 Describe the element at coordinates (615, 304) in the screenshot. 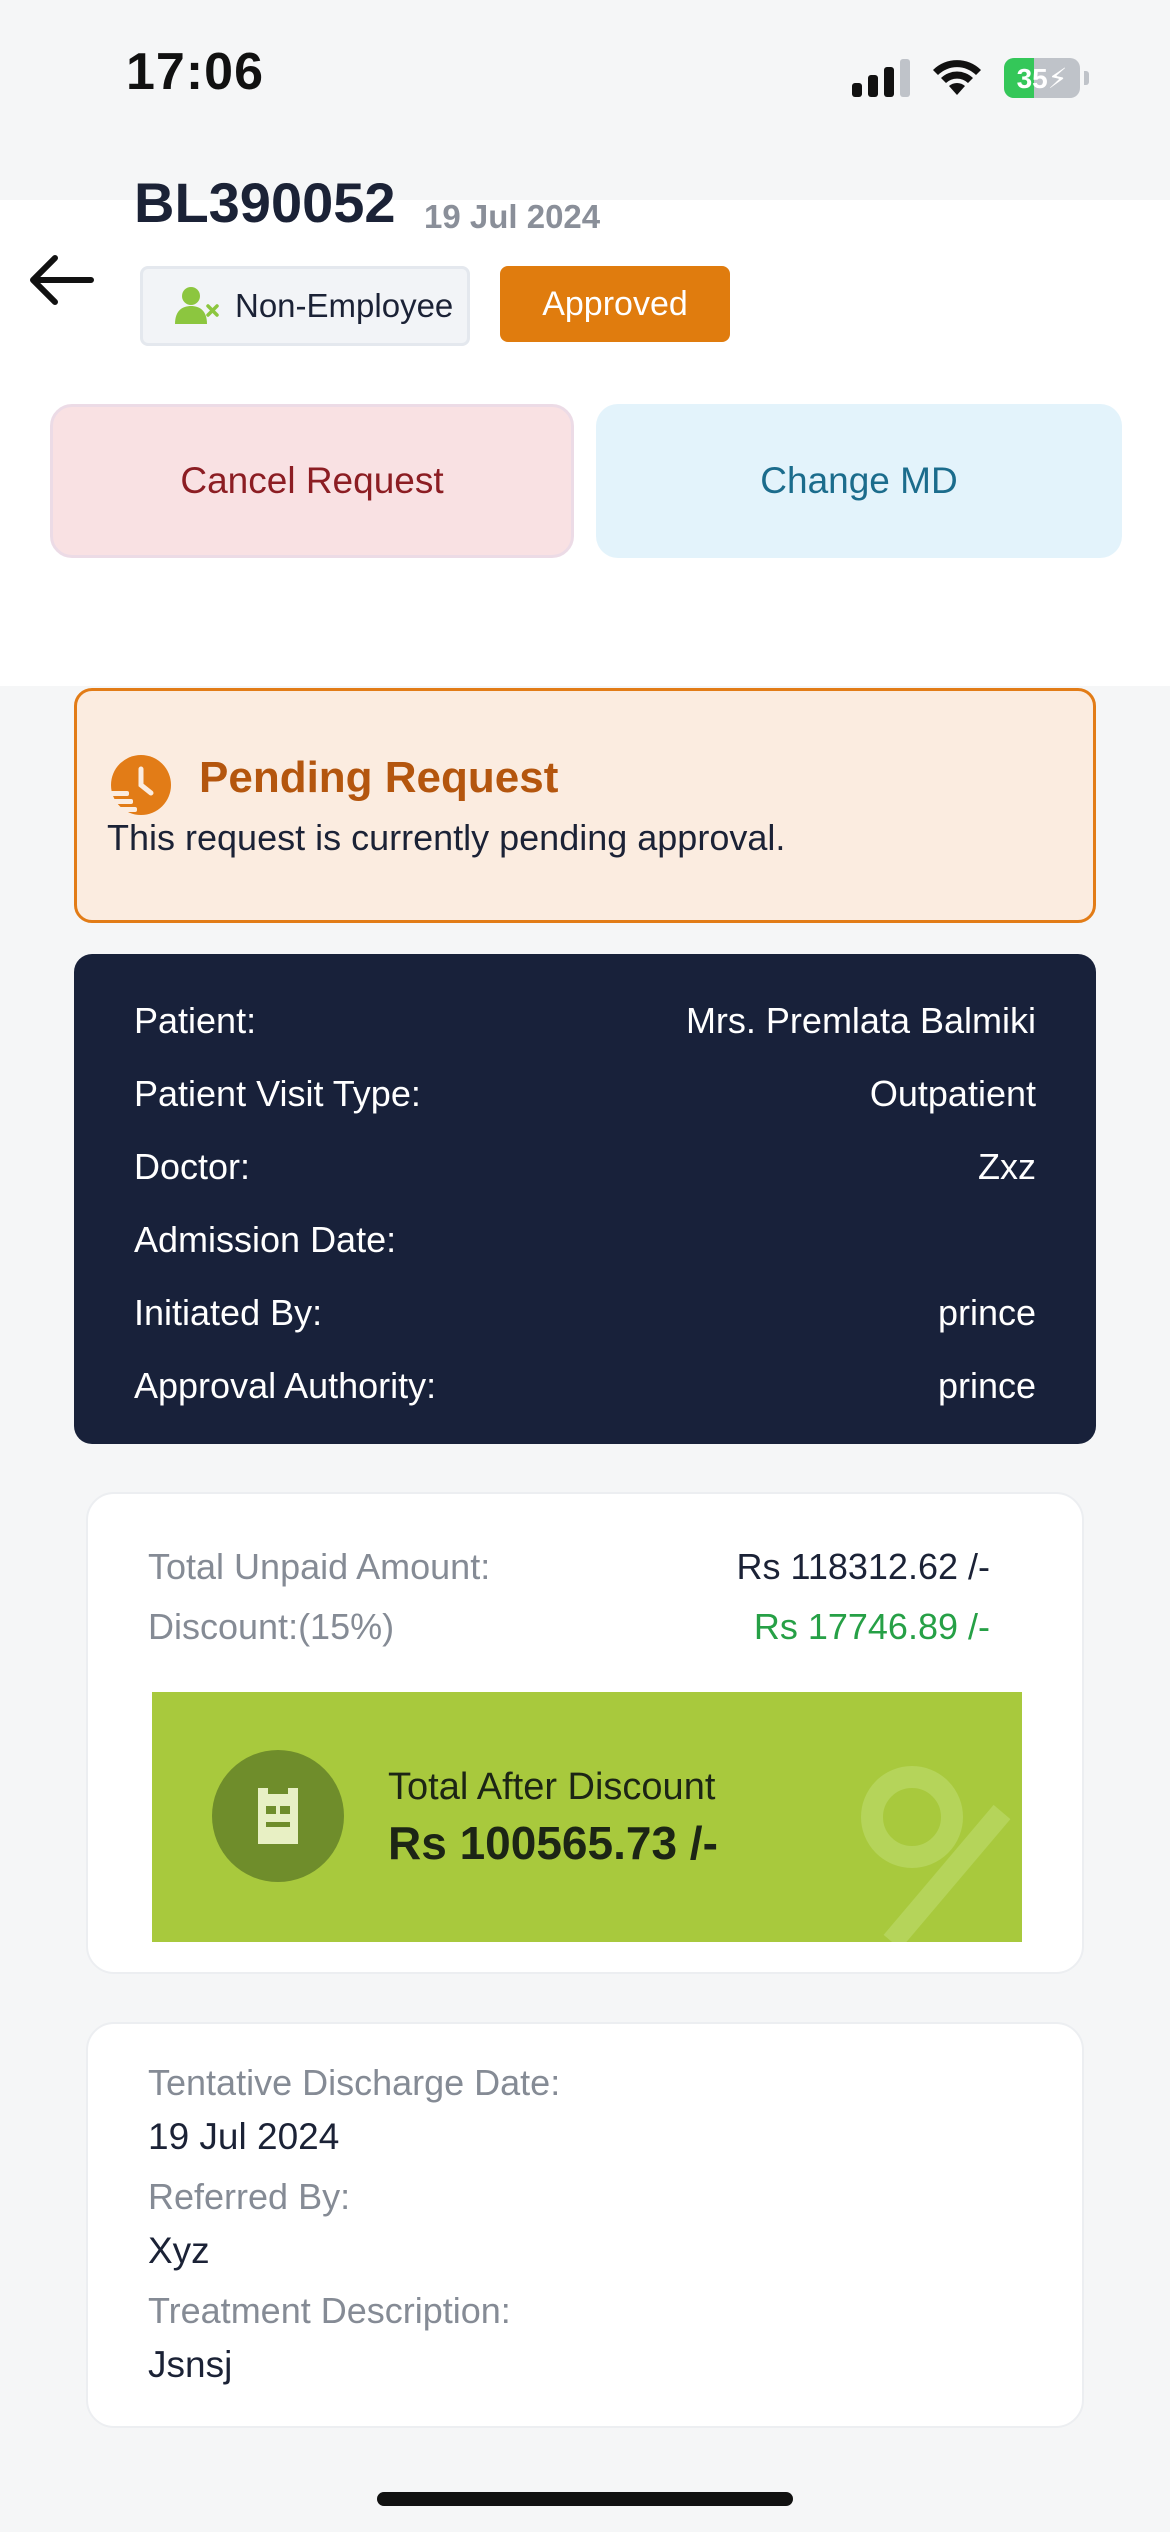

I see `status-badge: Approved` at that location.